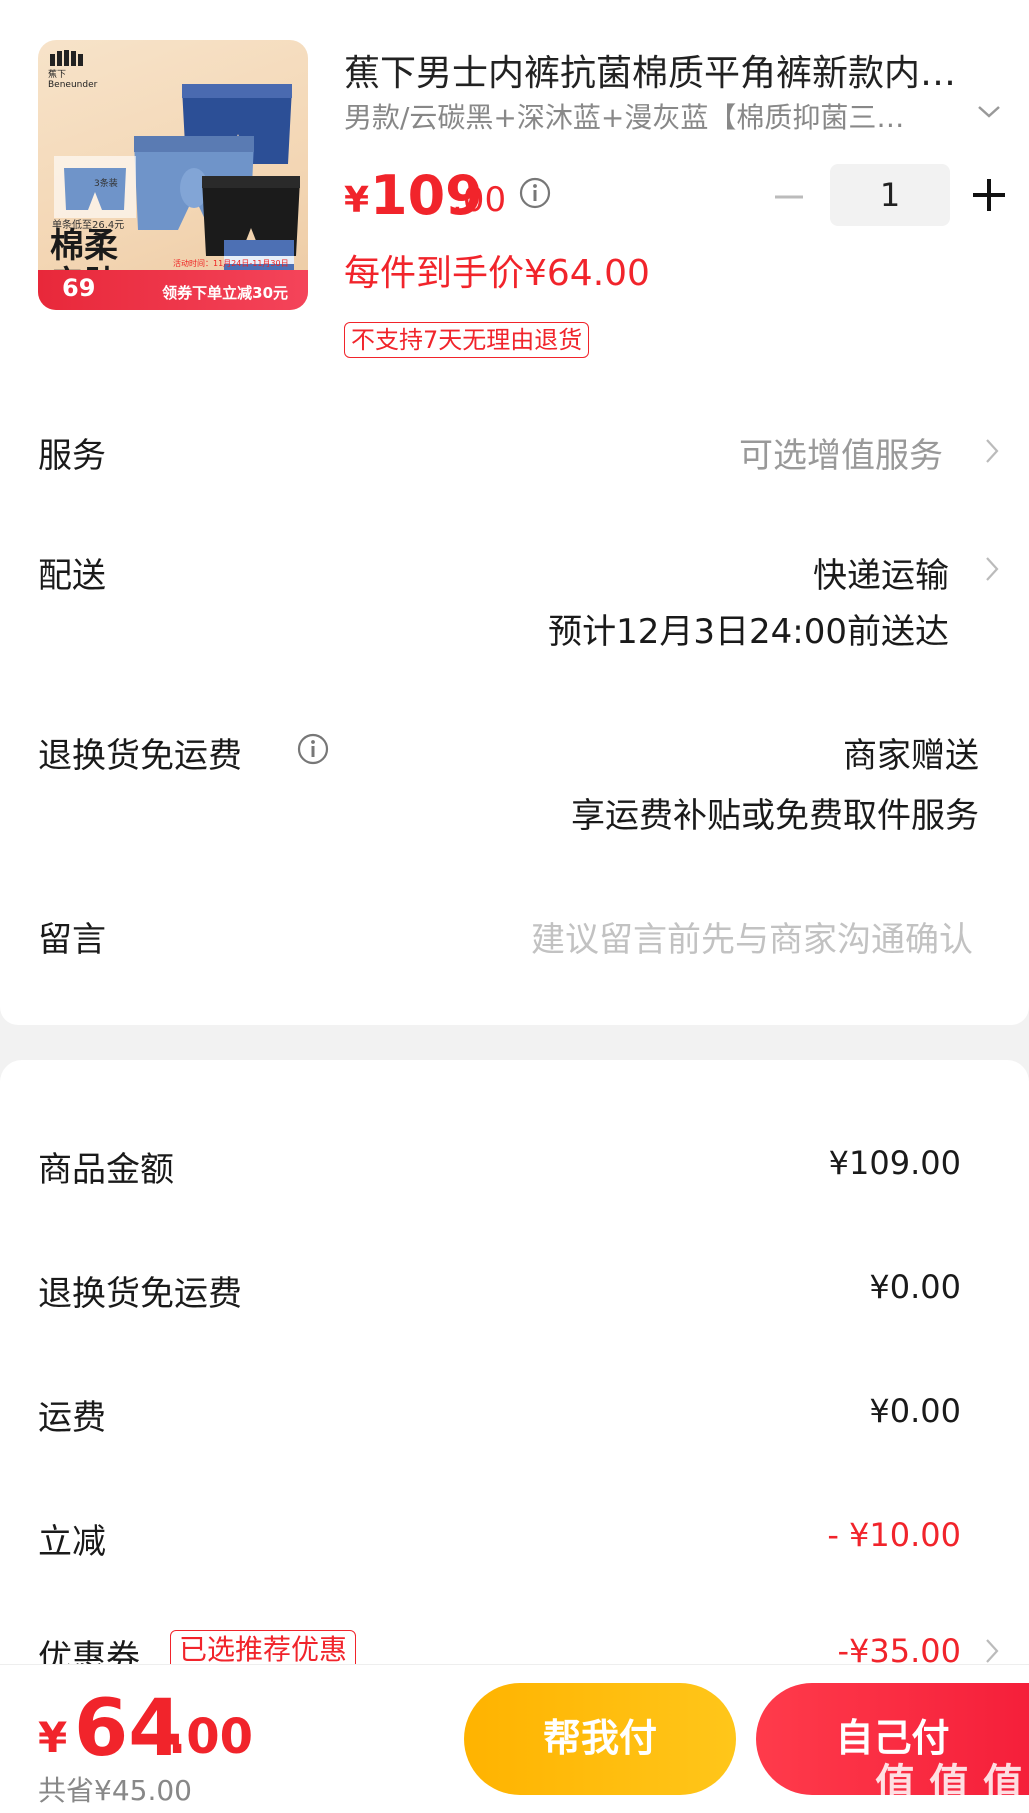 The width and height of the screenshot is (1029, 1813). I want to click on thumbnail-headline-1: 棉柔, so click(84, 246).